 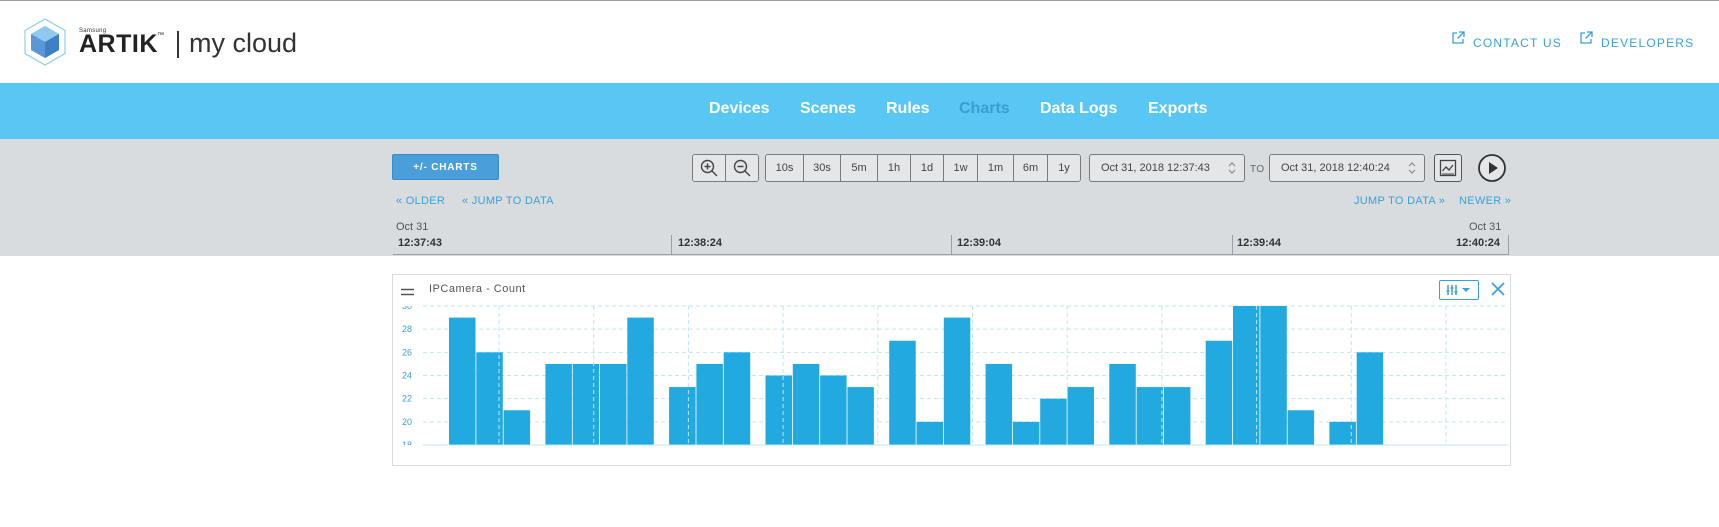 What do you see at coordinates (407, 306) in the screenshot?
I see `y-tick-label: 30` at bounding box center [407, 306].